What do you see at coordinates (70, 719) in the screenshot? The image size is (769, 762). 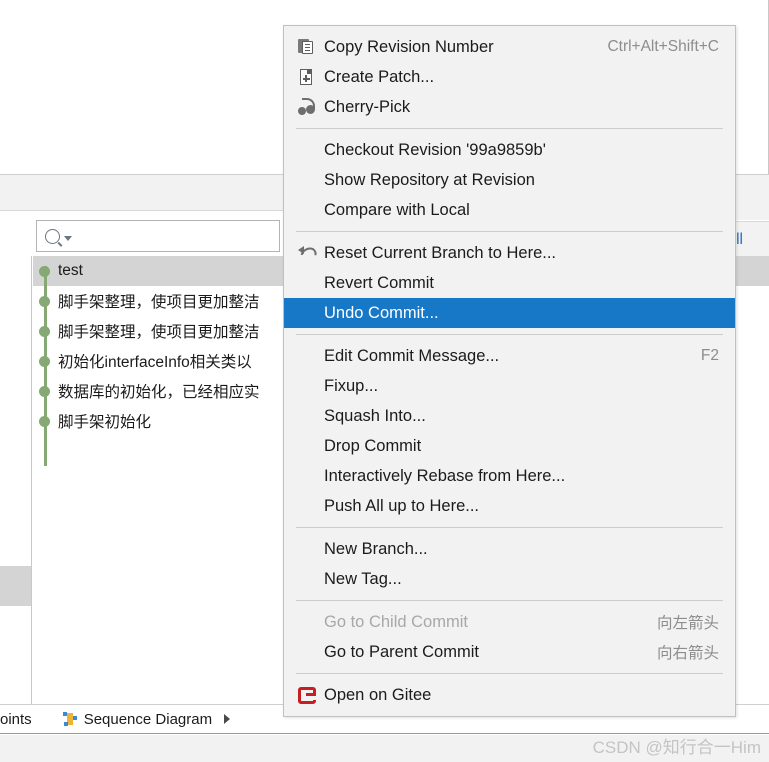 I see `sequence-diagram-icon` at bounding box center [70, 719].